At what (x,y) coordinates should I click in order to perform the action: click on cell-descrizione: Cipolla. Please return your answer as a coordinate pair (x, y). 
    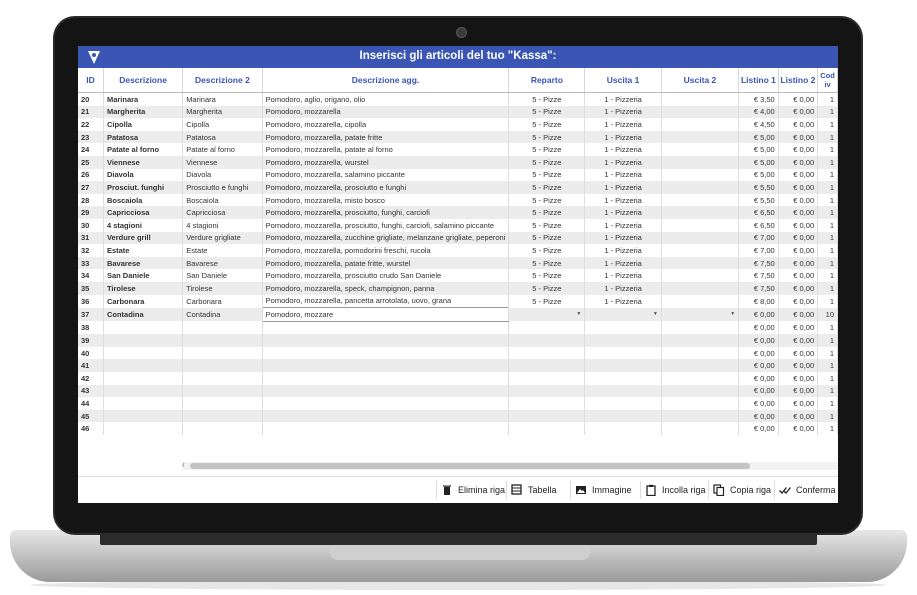
    Looking at the image, I should click on (143, 124).